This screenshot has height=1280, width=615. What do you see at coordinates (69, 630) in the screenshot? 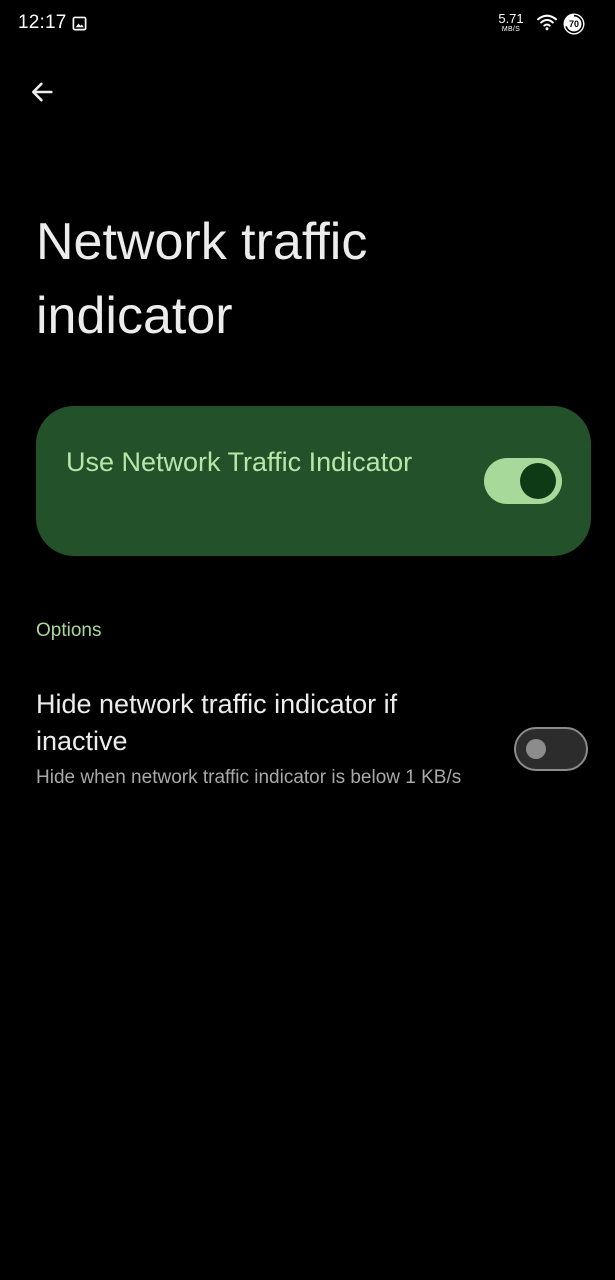
I see `options-section-header: Options` at bounding box center [69, 630].